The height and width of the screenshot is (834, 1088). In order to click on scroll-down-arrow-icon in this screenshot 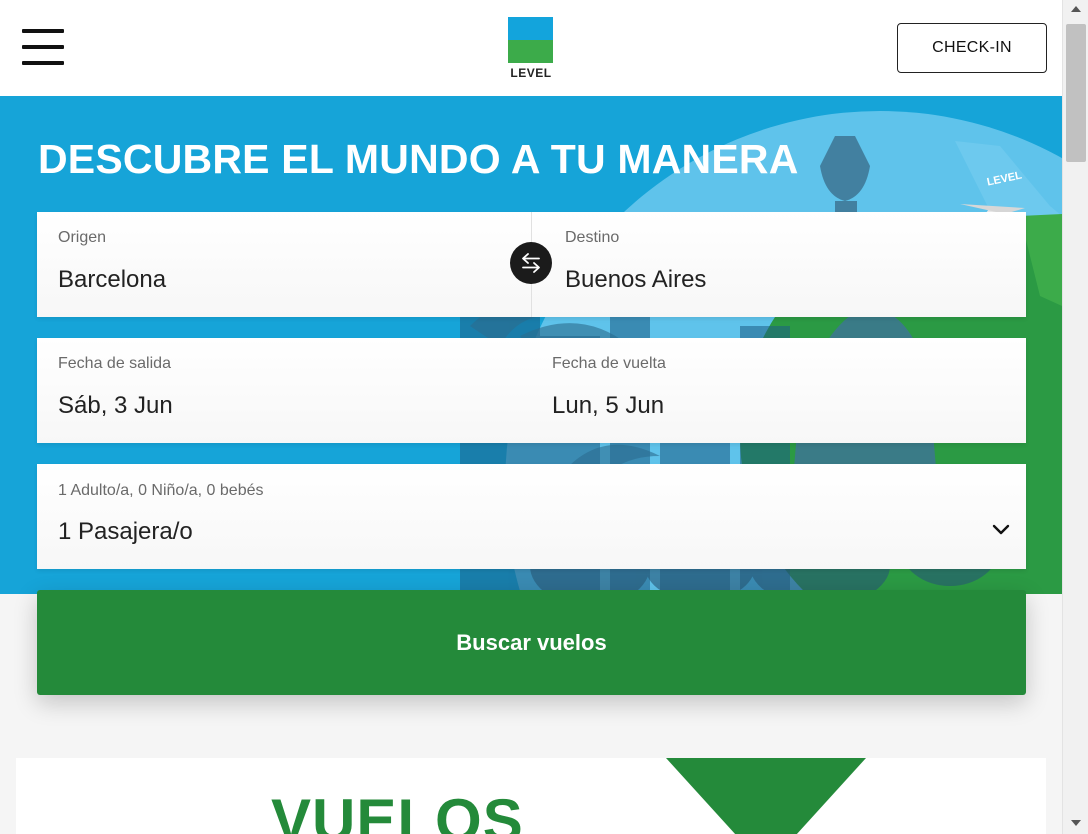, I will do `click(1076, 823)`.